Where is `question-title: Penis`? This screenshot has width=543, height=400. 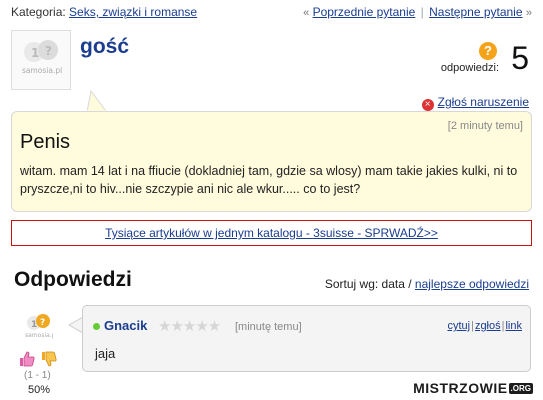 question-title: Penis is located at coordinates (45, 142).